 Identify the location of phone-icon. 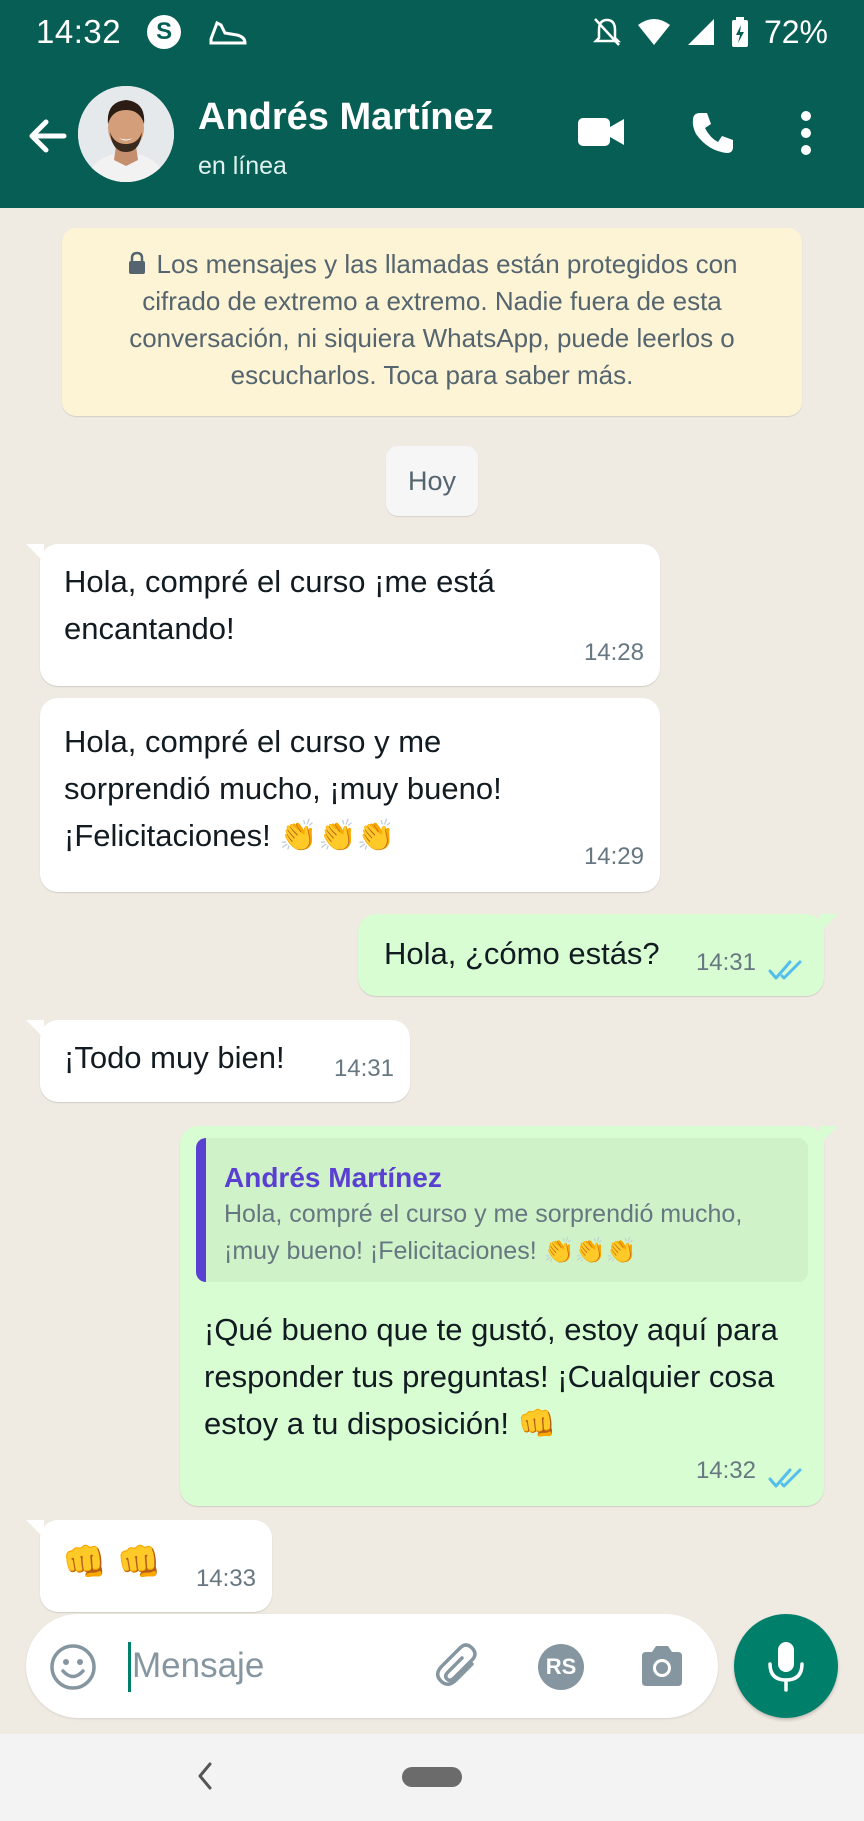
(713, 133).